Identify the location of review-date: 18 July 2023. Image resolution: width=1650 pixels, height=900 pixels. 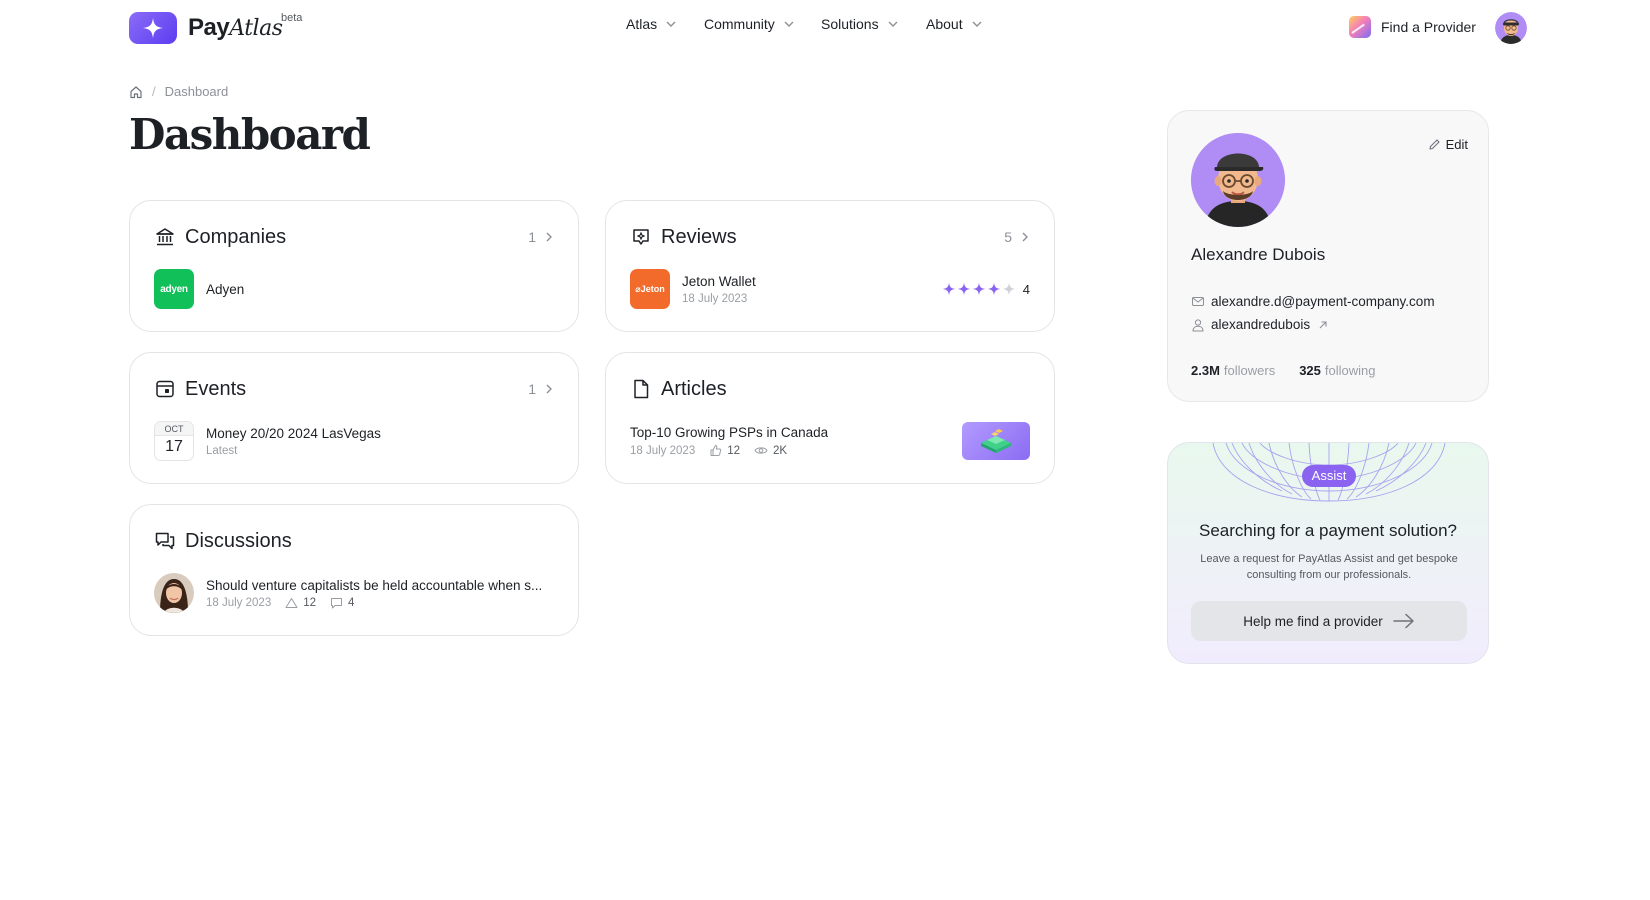
(715, 298).